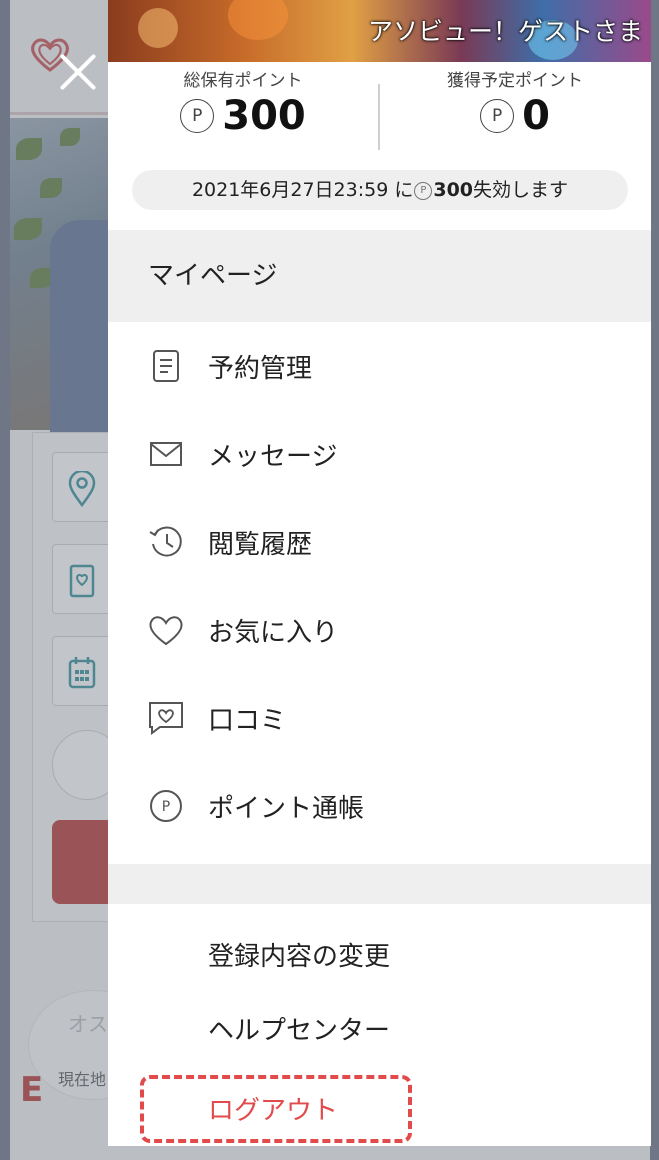 Image resolution: width=659 pixels, height=1160 pixels. What do you see at coordinates (515, 81) in the screenshot?
I see `pending-points-label: 獲得予定ポイント` at bounding box center [515, 81].